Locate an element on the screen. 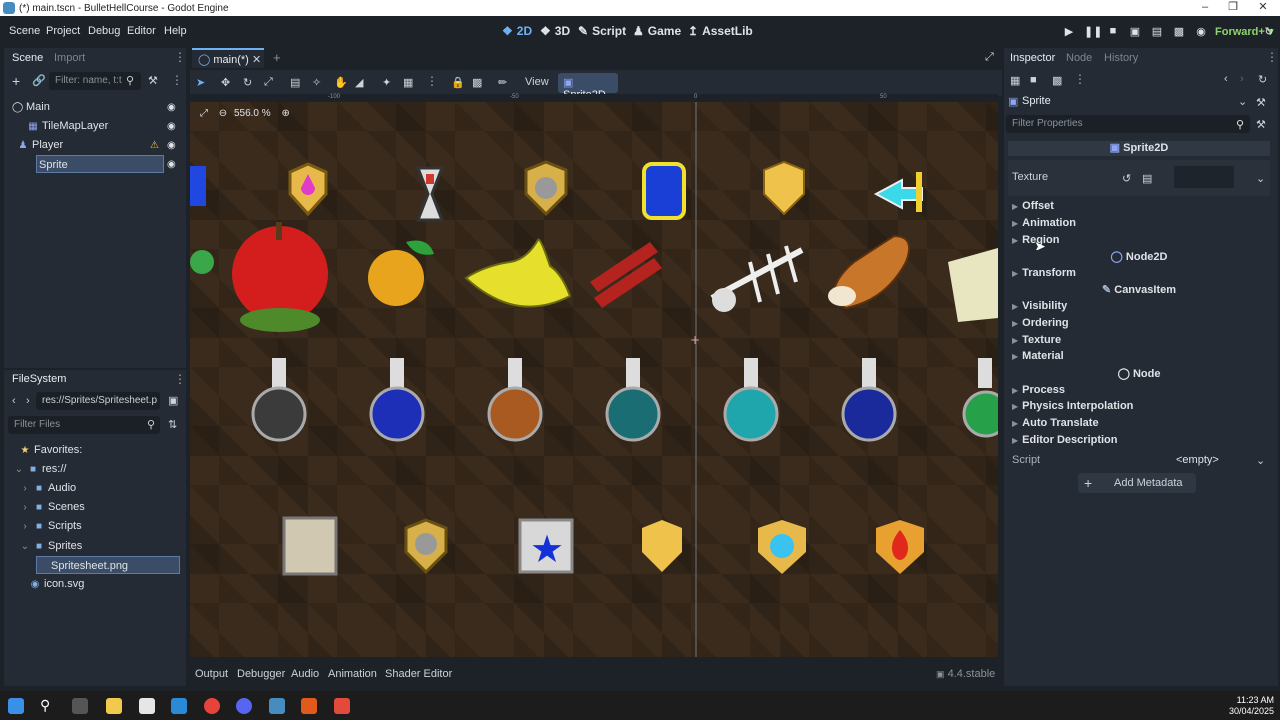 The image size is (1280, 720). instance-scene-icon: 🔗 is located at coordinates (39, 80).